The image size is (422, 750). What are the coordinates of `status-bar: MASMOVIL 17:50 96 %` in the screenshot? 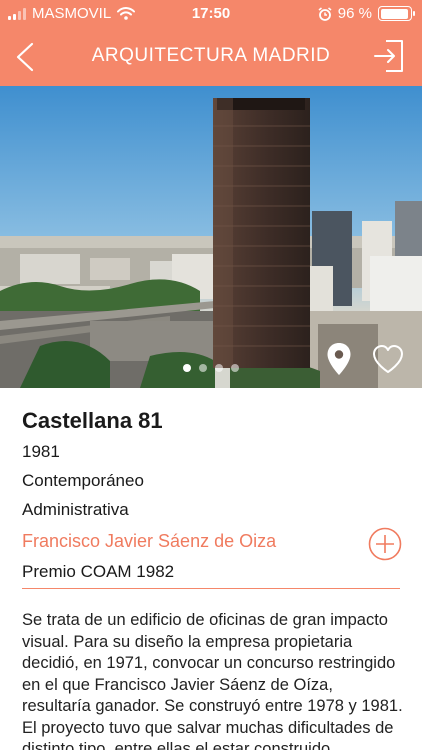 It's located at (211, 14).